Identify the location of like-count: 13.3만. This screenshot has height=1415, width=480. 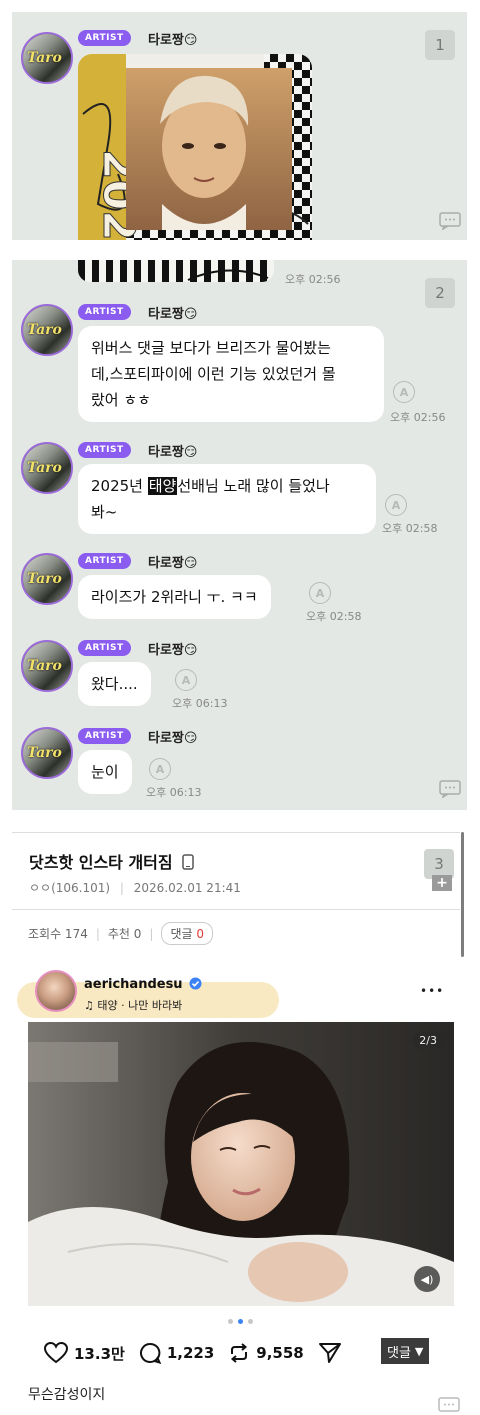
(99, 1353).